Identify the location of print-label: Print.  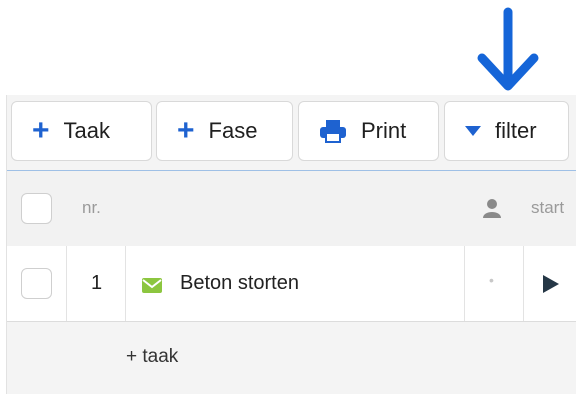
(384, 130).